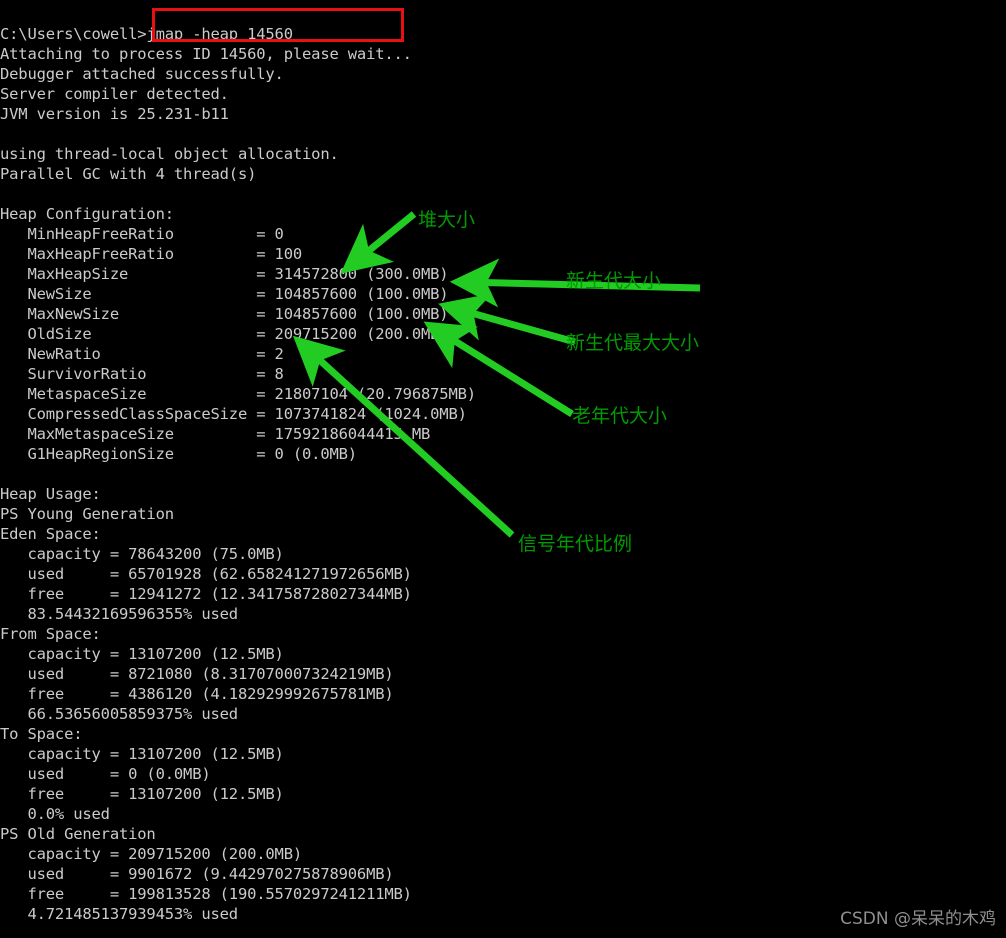 This screenshot has height=938, width=1006. What do you see at coordinates (151, 853) in the screenshot?
I see `terminal-line: capacity = 209715200 (200.0MB)` at bounding box center [151, 853].